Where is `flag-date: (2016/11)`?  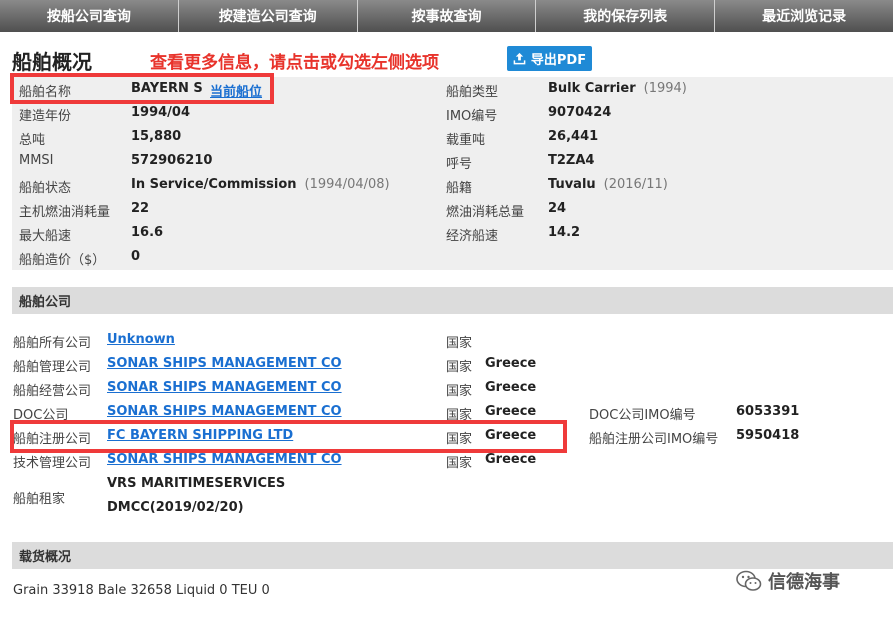 flag-date: (2016/11) is located at coordinates (635, 184).